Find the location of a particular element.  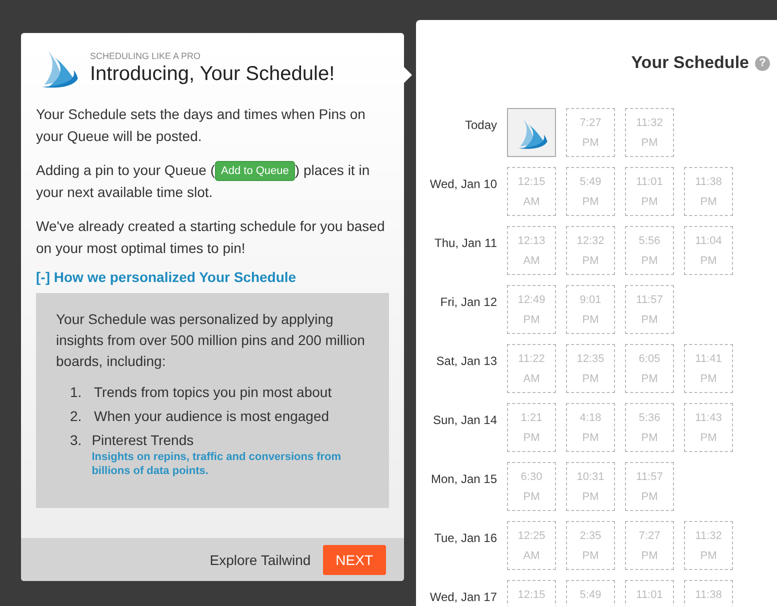

tour-paragraph: We've already created a starting schedule for you based on your most optimal times to pin! is located at coordinates (211, 237).